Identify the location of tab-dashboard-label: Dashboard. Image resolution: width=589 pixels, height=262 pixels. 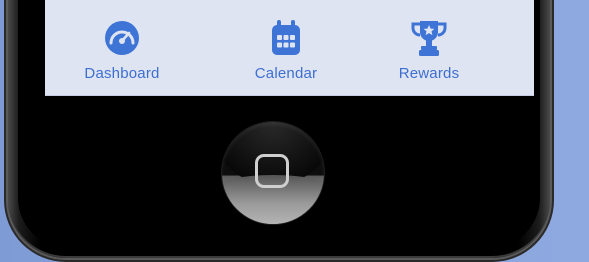
(122, 73).